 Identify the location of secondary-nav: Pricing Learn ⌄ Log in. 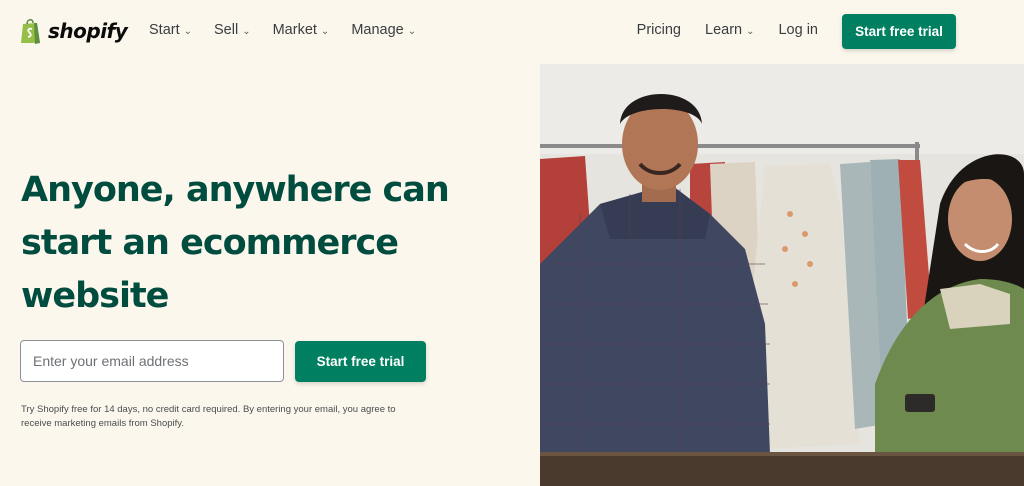
(727, 30).